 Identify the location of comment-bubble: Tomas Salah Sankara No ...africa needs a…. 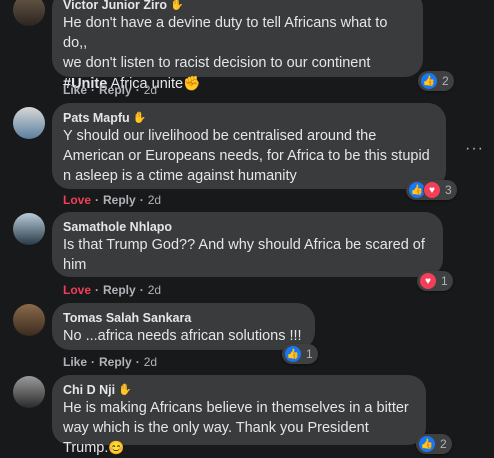
(183, 326).